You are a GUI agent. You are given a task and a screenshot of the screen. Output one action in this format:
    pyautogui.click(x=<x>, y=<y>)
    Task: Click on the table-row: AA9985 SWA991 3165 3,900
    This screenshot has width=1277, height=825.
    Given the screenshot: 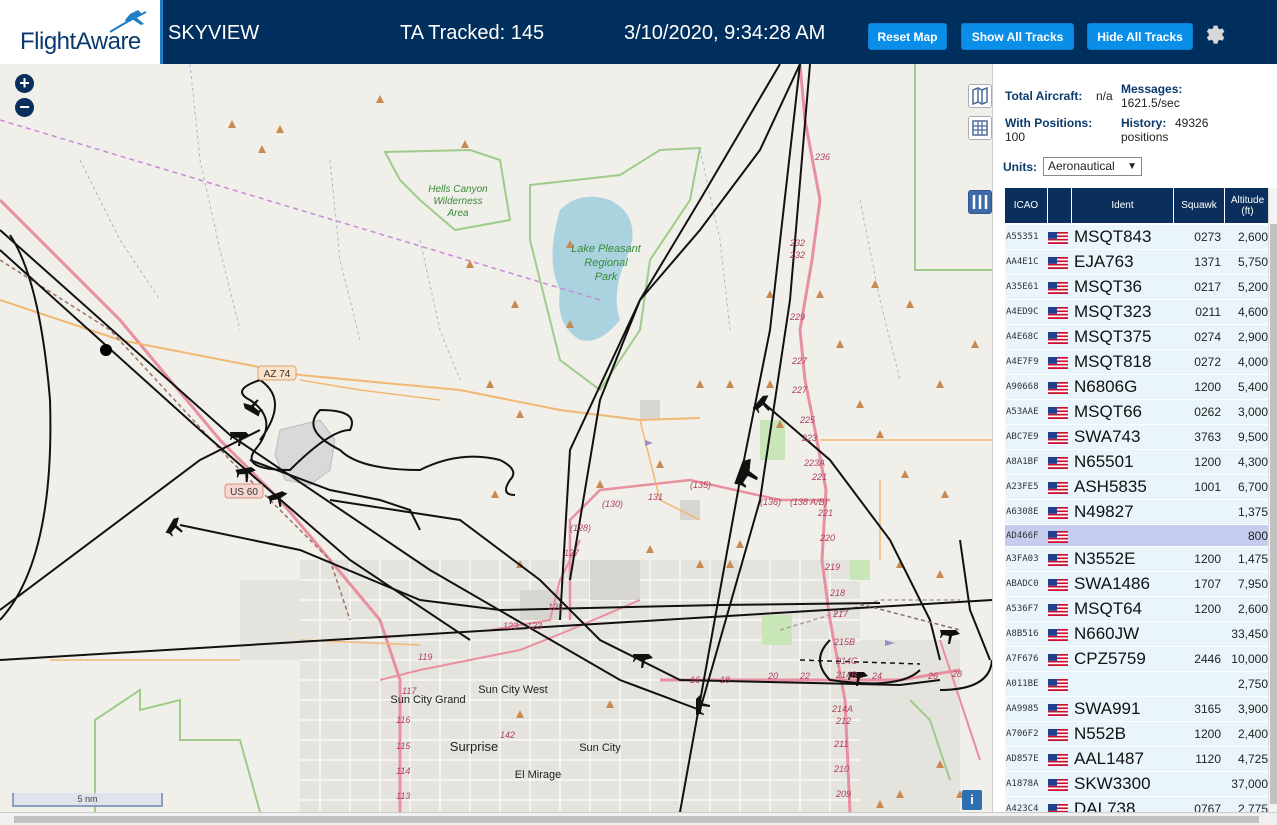 What is the action you would take?
    pyautogui.click(x=1137, y=709)
    